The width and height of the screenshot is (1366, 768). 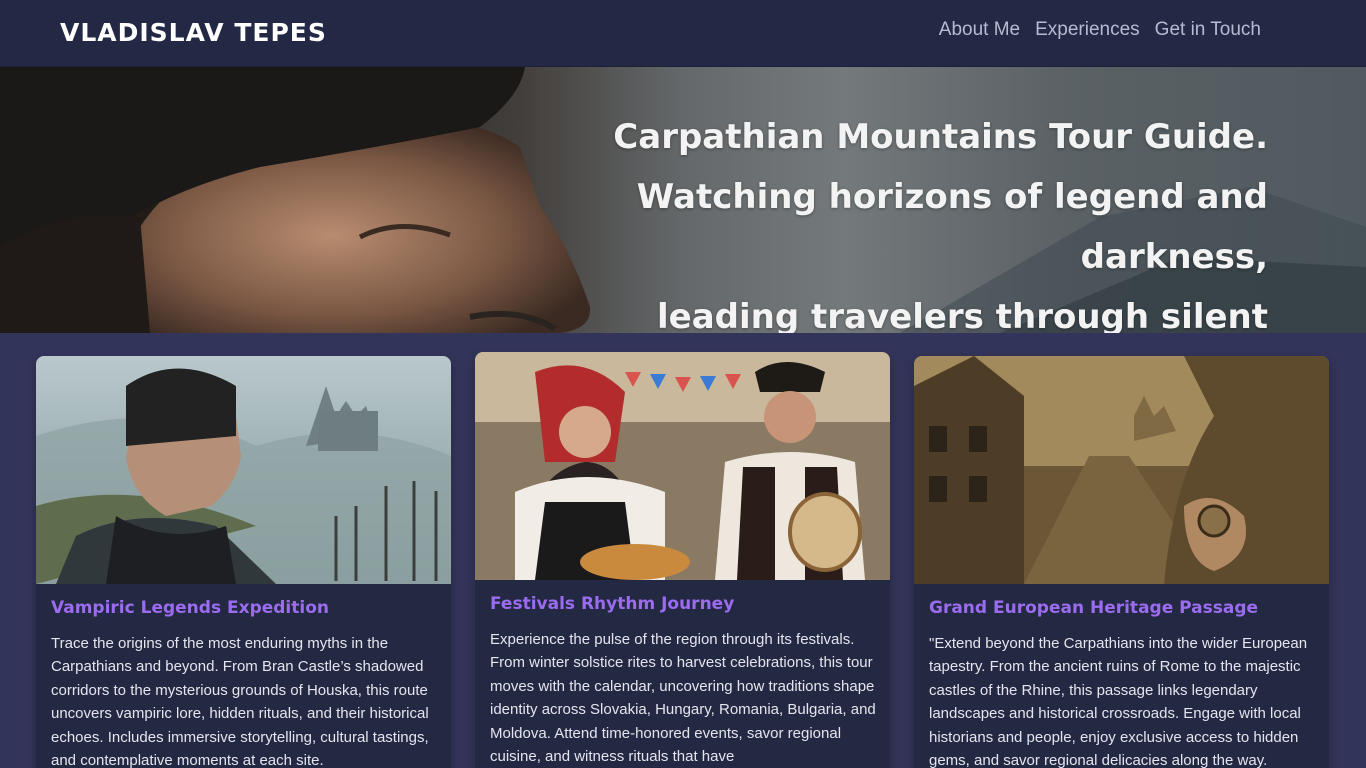 I want to click on nav-about-me: About Me, so click(x=979, y=30).